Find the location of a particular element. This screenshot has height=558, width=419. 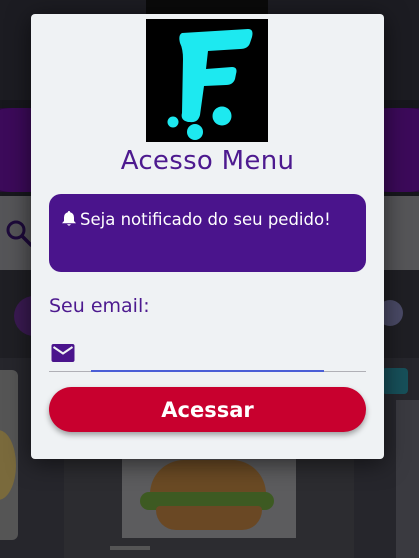

modal-title: Acesso Menu is located at coordinates (207, 161).